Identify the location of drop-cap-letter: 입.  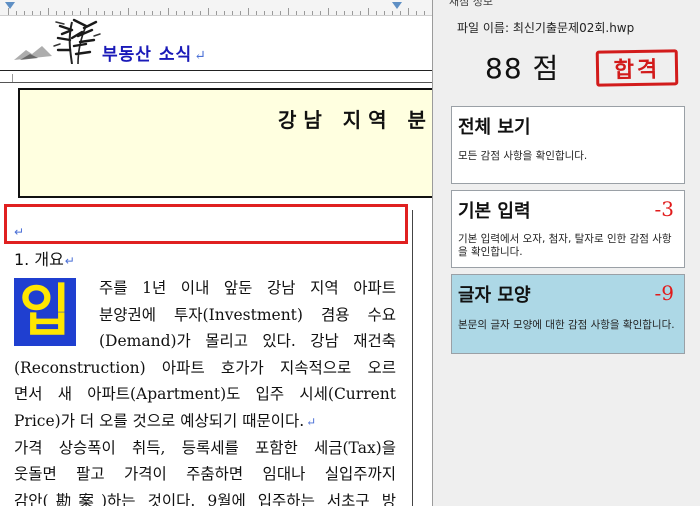
(45, 311).